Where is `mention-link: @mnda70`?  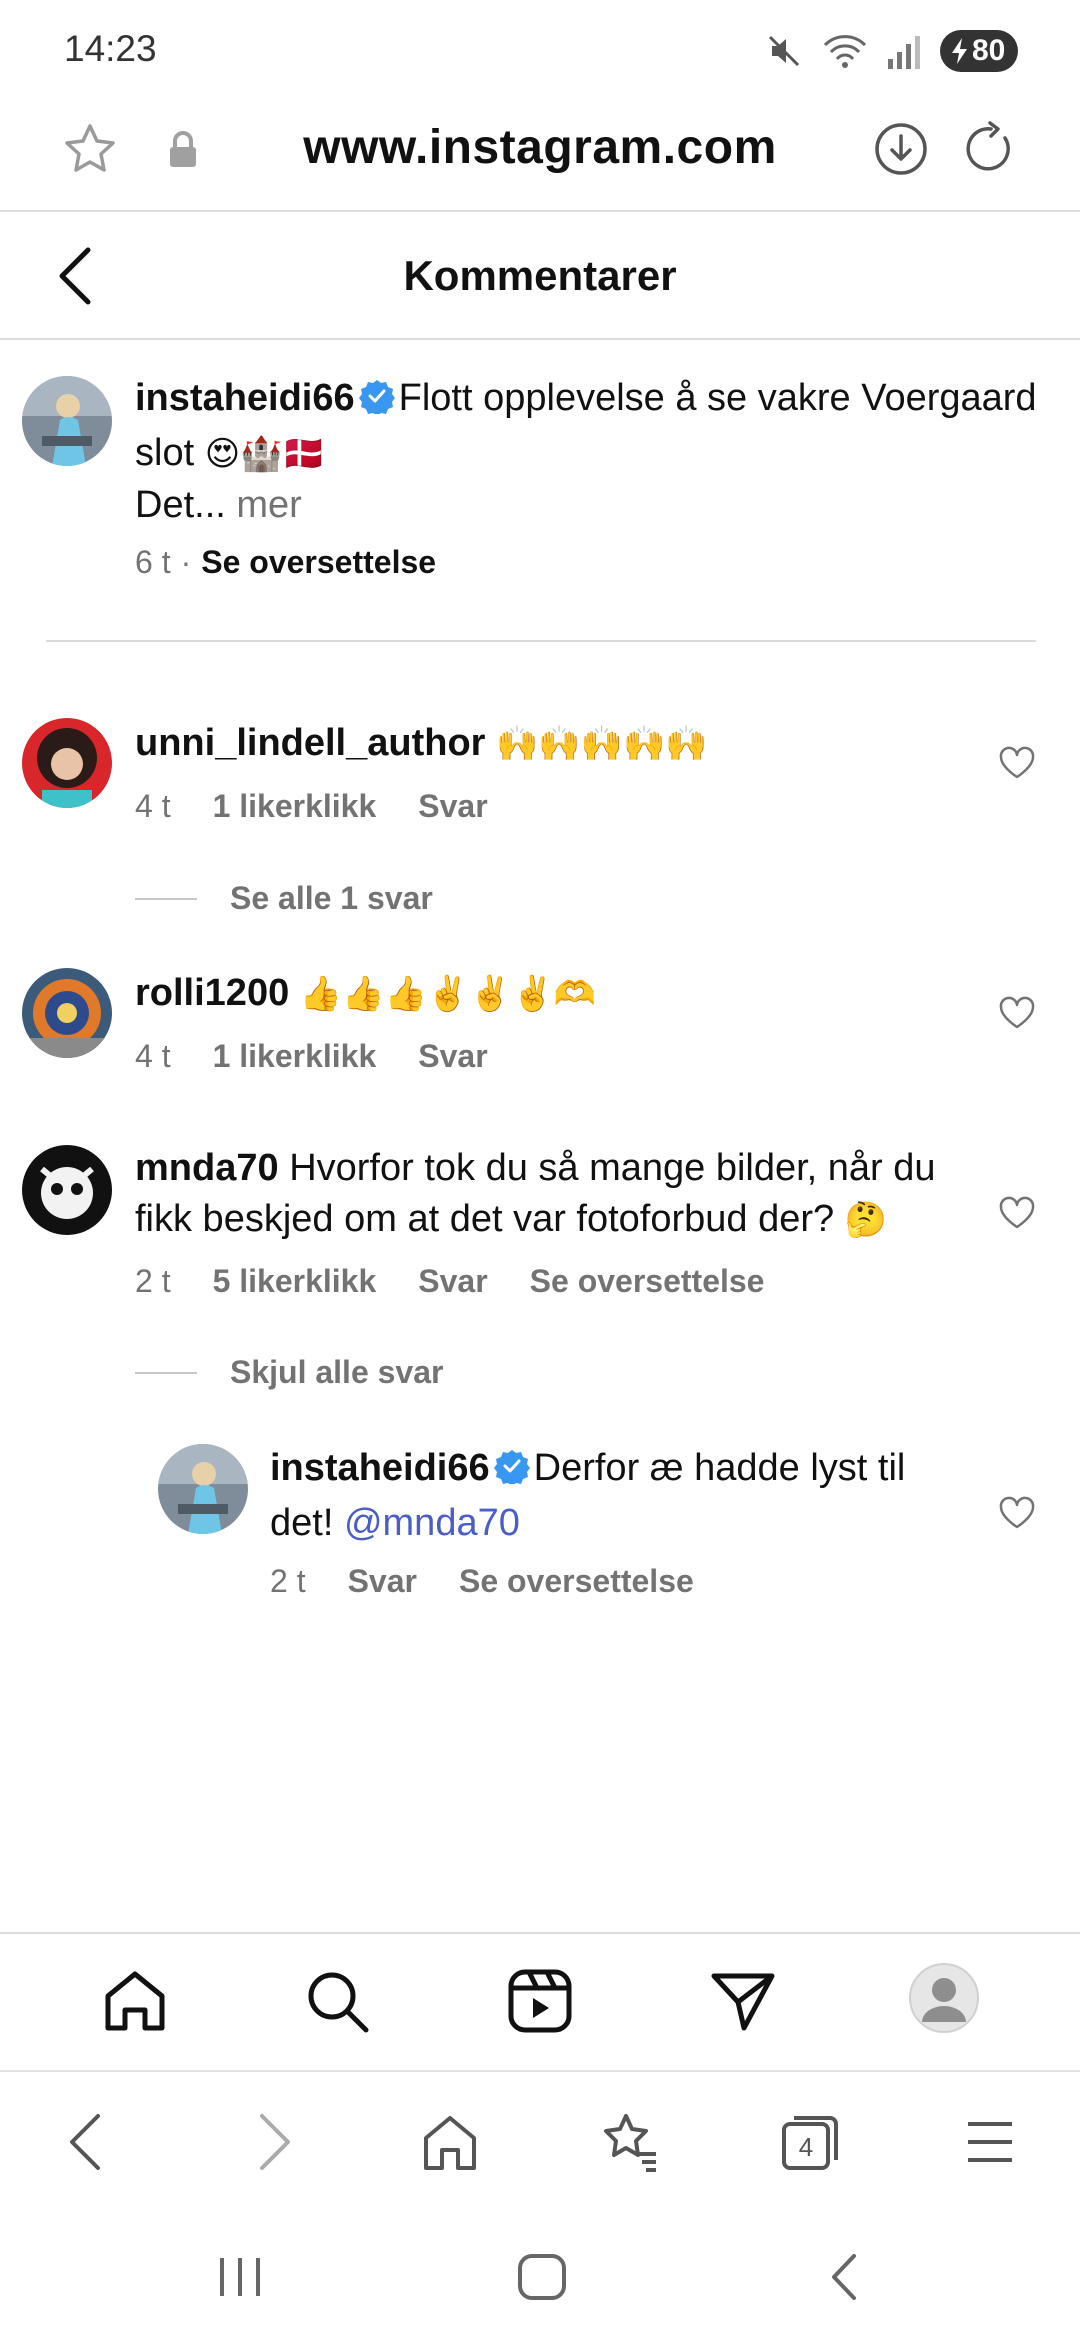
mention-link: @mnda70 is located at coordinates (432, 1523).